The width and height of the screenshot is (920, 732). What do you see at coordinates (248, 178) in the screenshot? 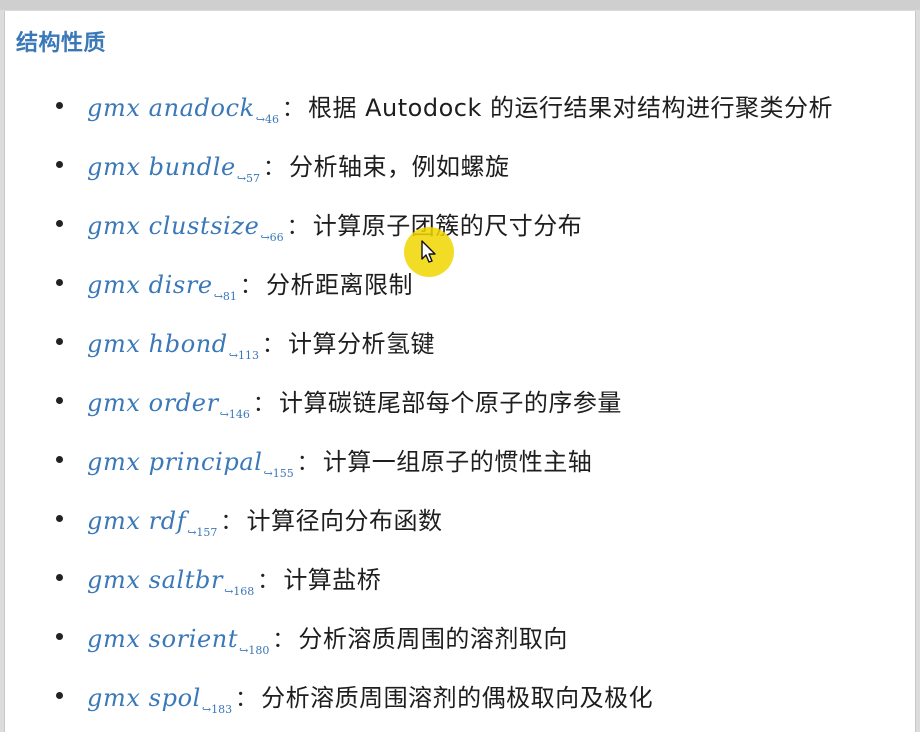
I see `page-ref: ↪57` at bounding box center [248, 178].